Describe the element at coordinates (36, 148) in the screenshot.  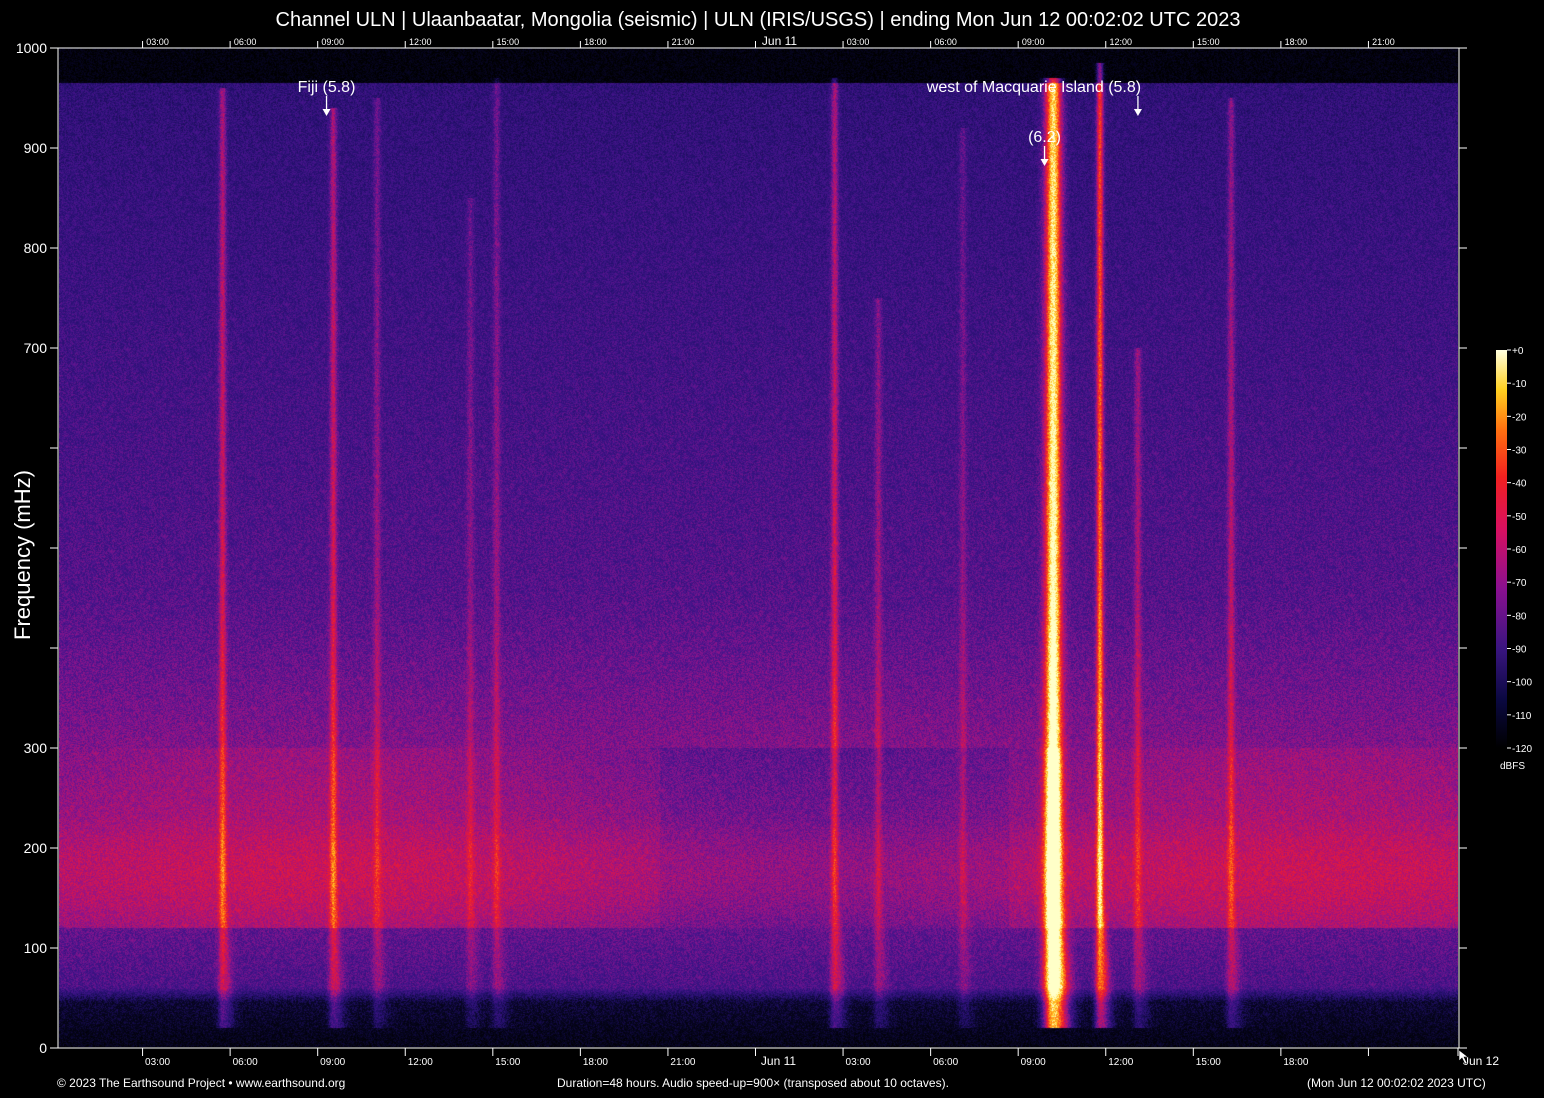
I see `y-tick-label: 900` at that location.